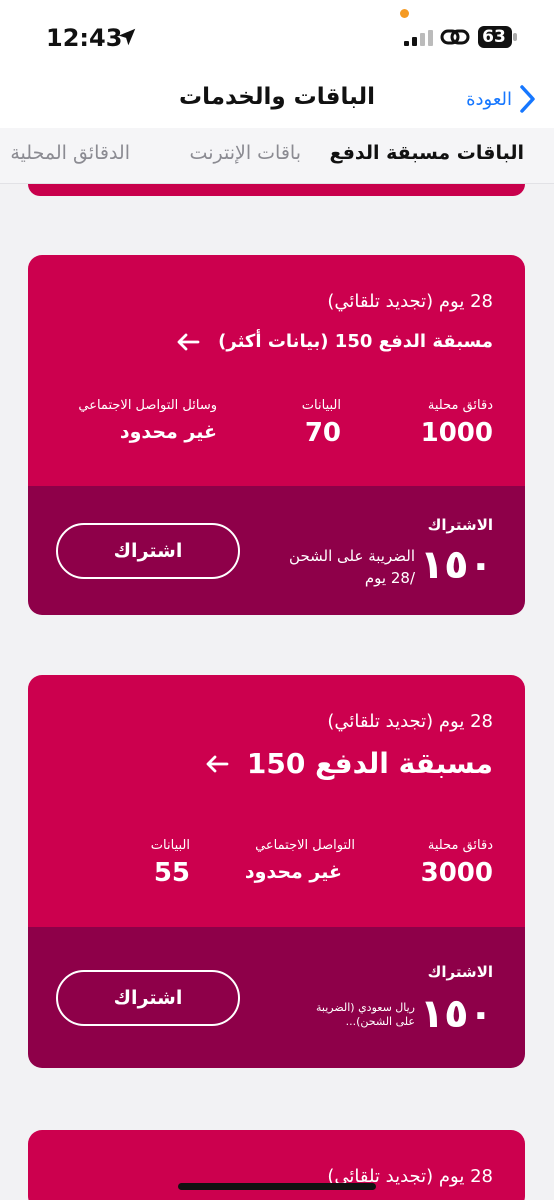 This screenshot has height=1200, width=554. What do you see at coordinates (365, 1007) in the screenshot?
I see `price-note-line1: ريال سعودي (الضريبة` at bounding box center [365, 1007].